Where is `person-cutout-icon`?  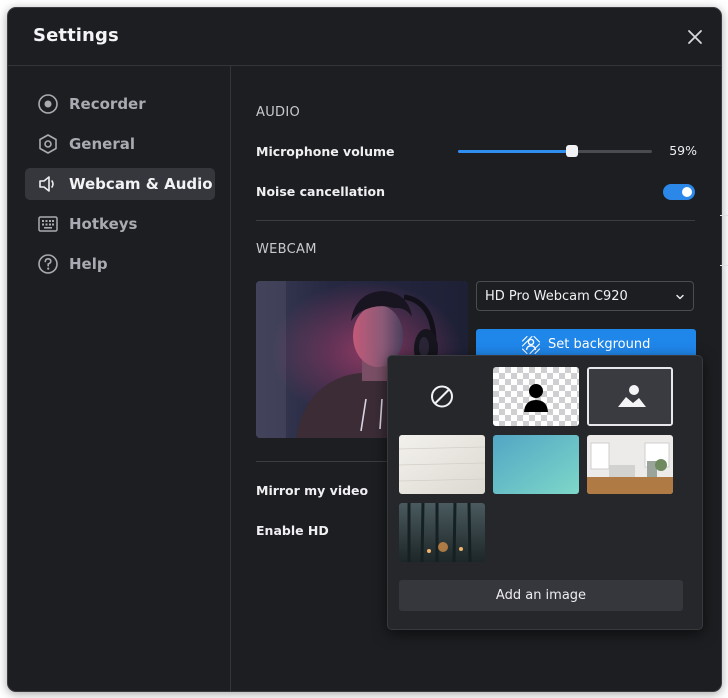
person-cutout-icon is located at coordinates (536, 396).